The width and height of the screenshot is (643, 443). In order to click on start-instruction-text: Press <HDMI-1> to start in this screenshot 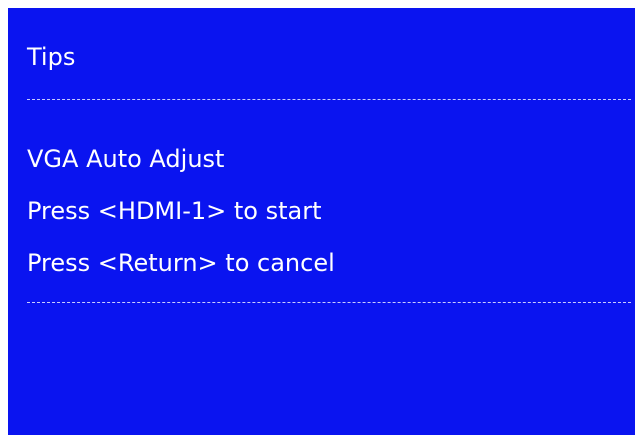, I will do `click(174, 211)`.